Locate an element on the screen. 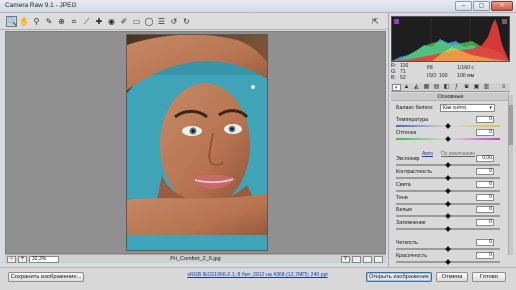 Image resolution: width=516 pixels, height=290 pixels. scrollbar-thumb is located at coordinates (510, 125).